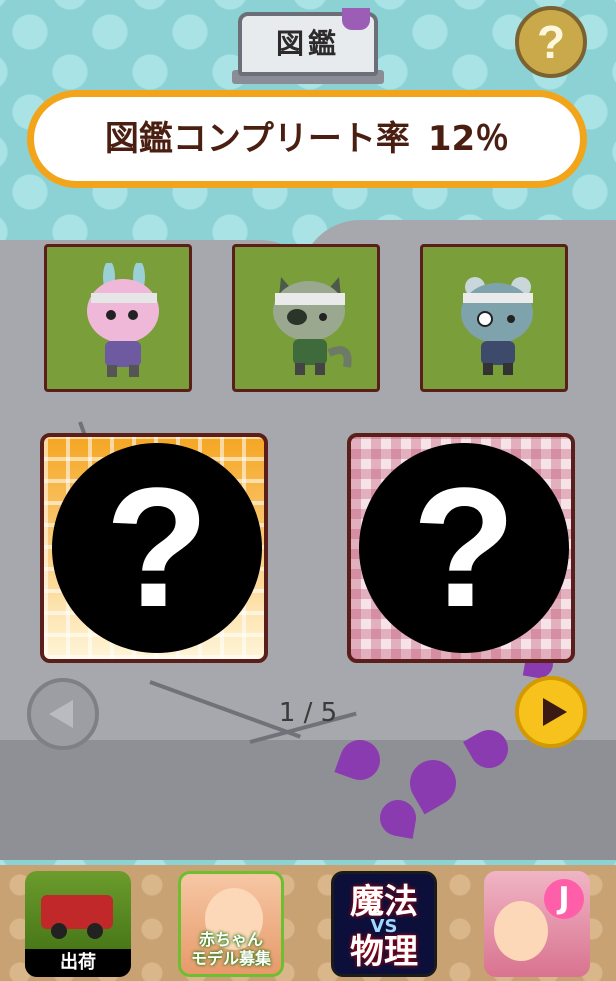  I want to click on arrow-left-icon, so click(61, 714).